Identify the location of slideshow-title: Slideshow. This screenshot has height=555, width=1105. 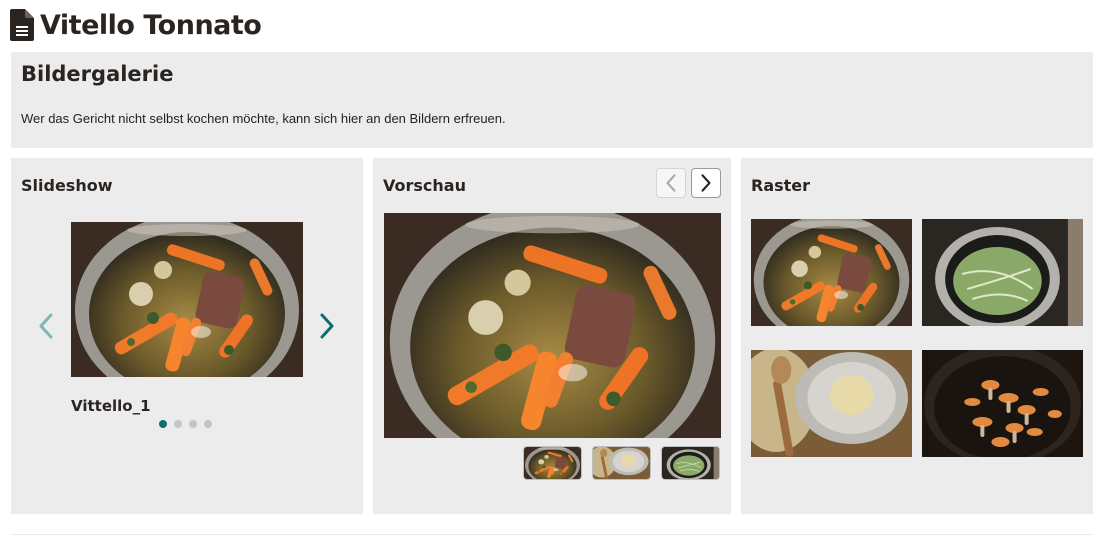
(67, 185).